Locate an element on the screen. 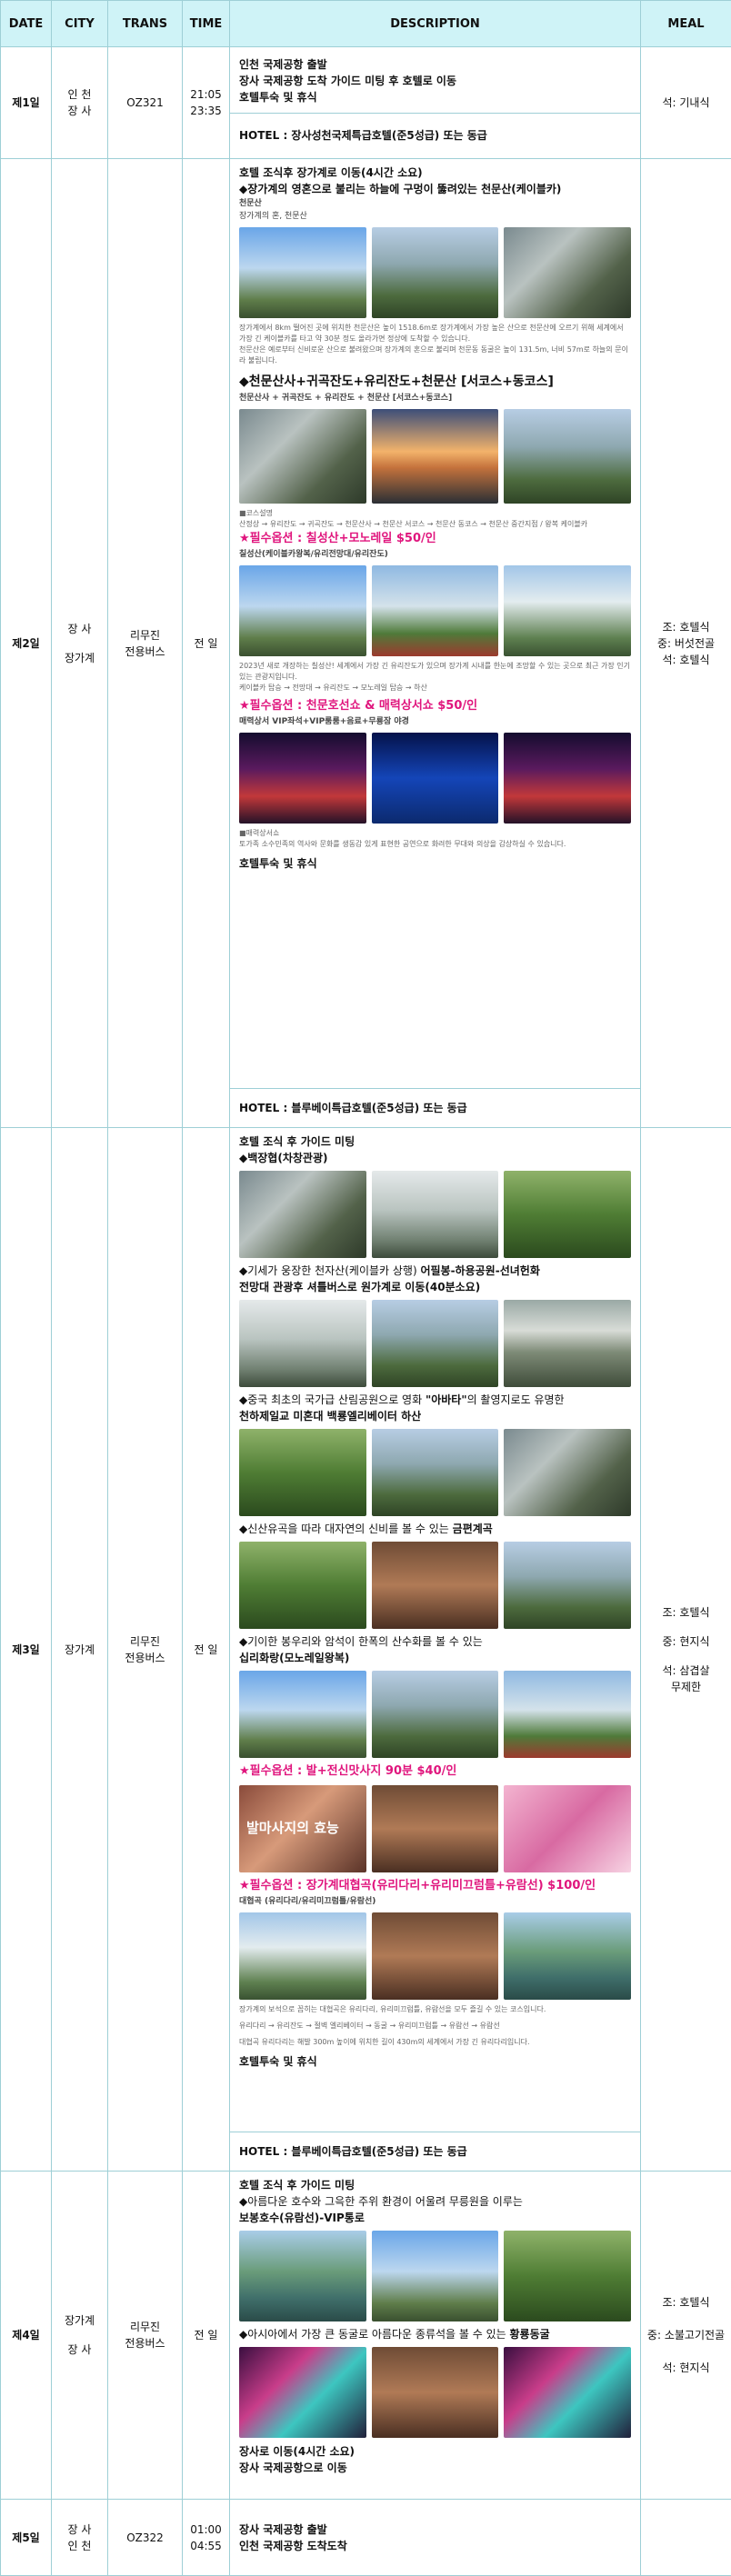  day4-highlight-huanglong: 황룡동굴 is located at coordinates (529, 2334).